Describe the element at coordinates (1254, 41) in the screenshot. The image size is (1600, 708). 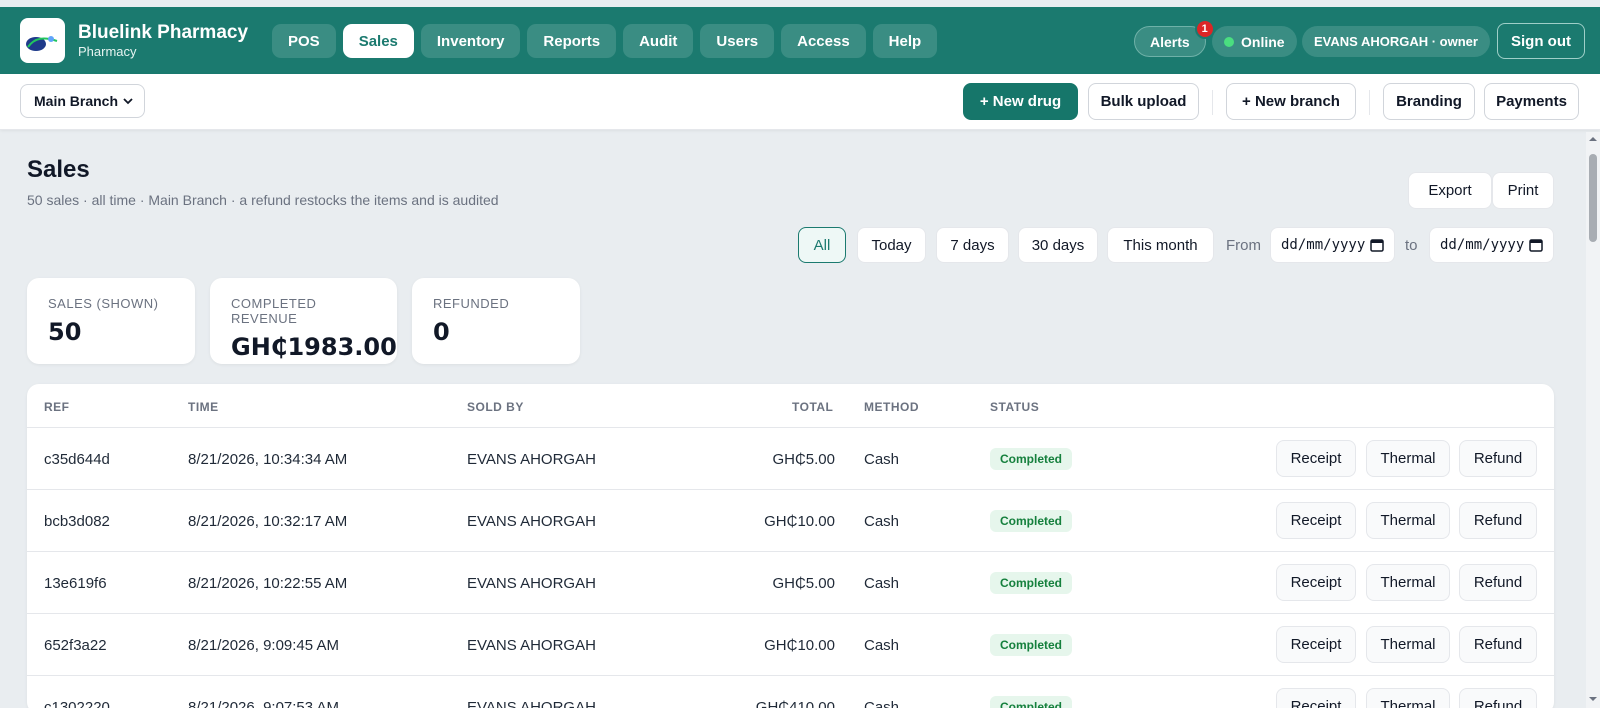
I see `online-status: Online` at that location.